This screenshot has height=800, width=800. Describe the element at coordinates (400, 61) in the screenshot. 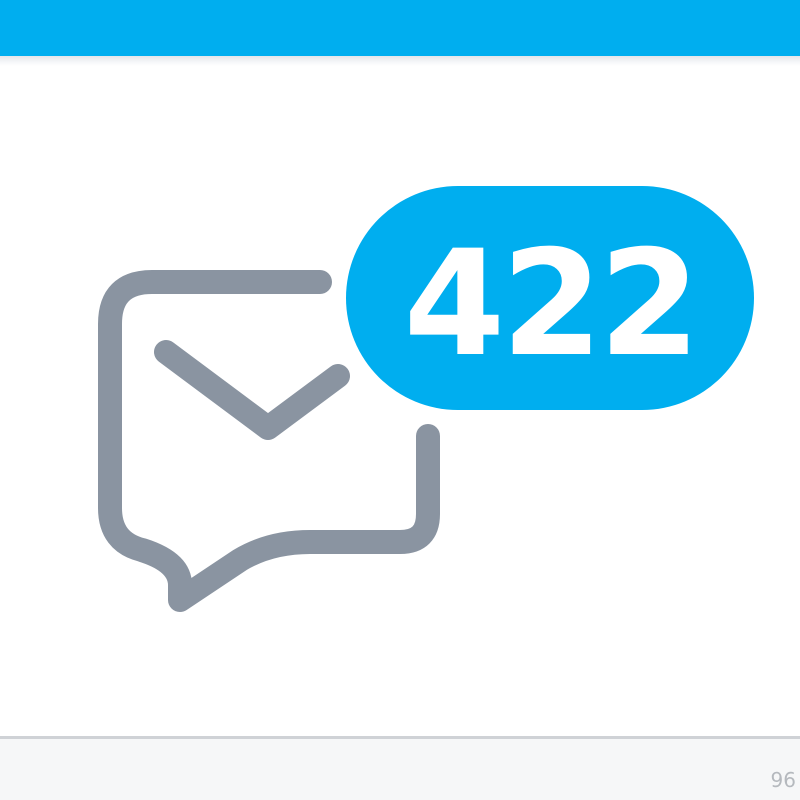

I see `top-bar-shadow` at that location.